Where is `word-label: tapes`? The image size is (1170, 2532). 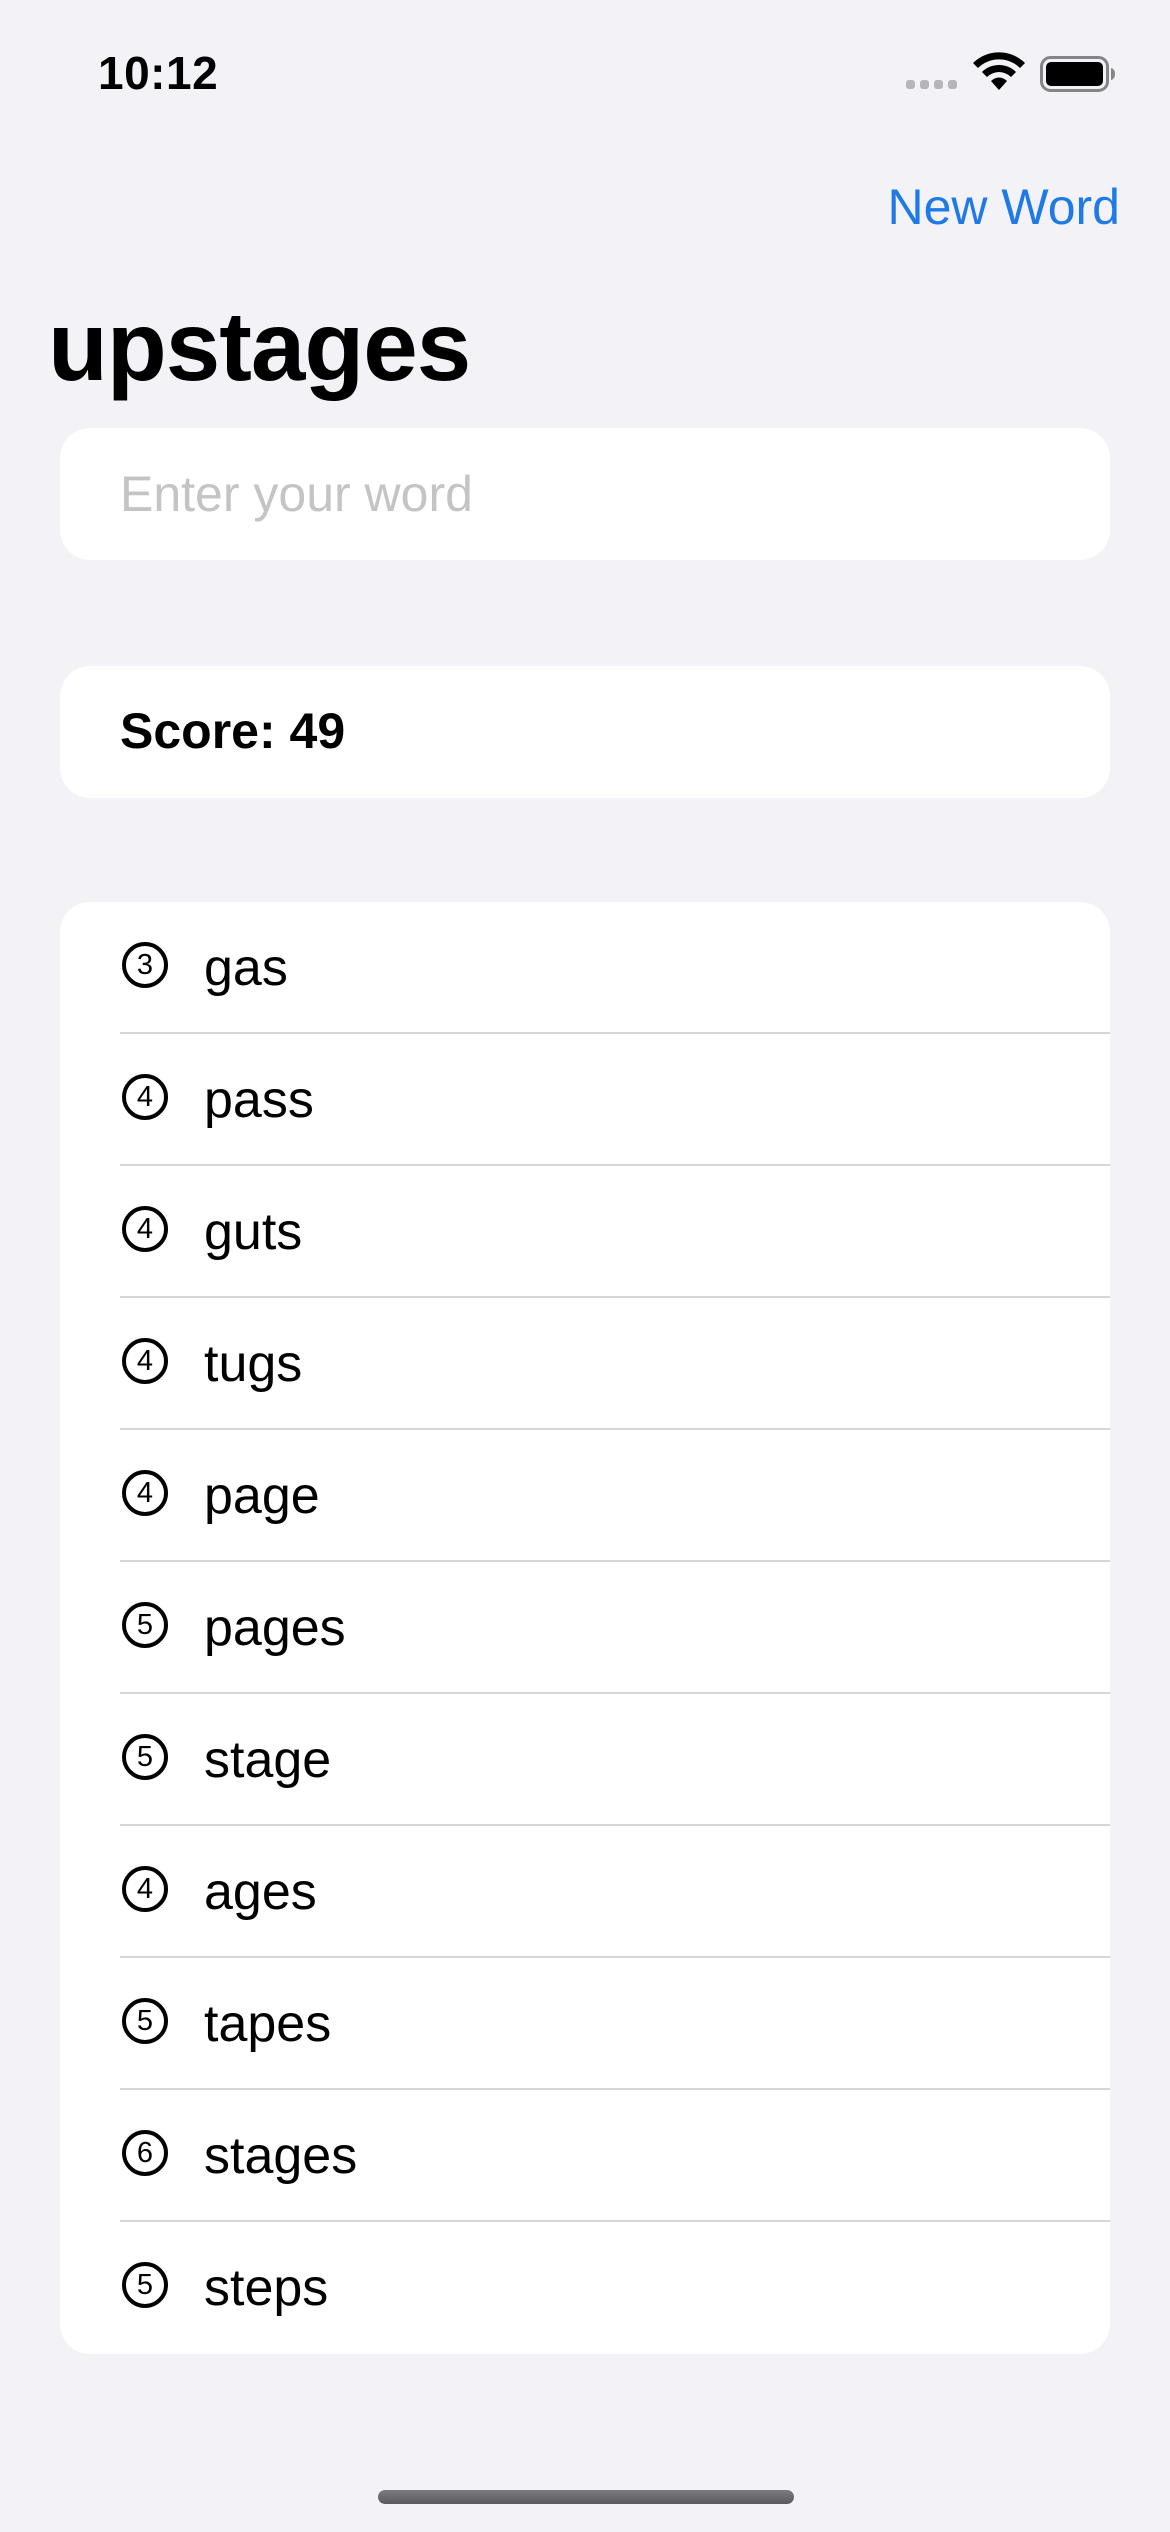 word-label: tapes is located at coordinates (268, 2024).